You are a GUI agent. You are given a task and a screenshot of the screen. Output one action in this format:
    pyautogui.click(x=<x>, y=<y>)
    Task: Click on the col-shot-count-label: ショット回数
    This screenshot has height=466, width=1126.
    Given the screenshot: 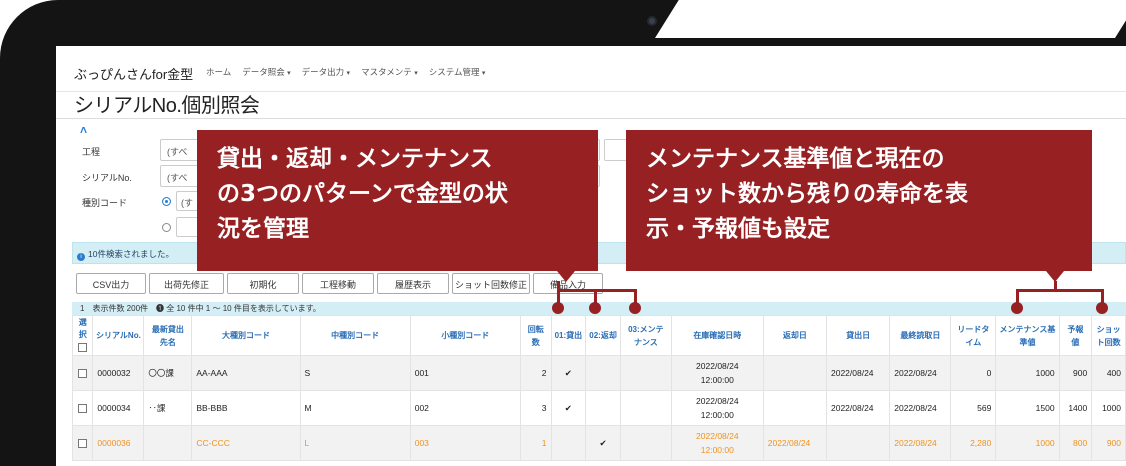 What is the action you would take?
    pyautogui.click(x=1108, y=335)
    